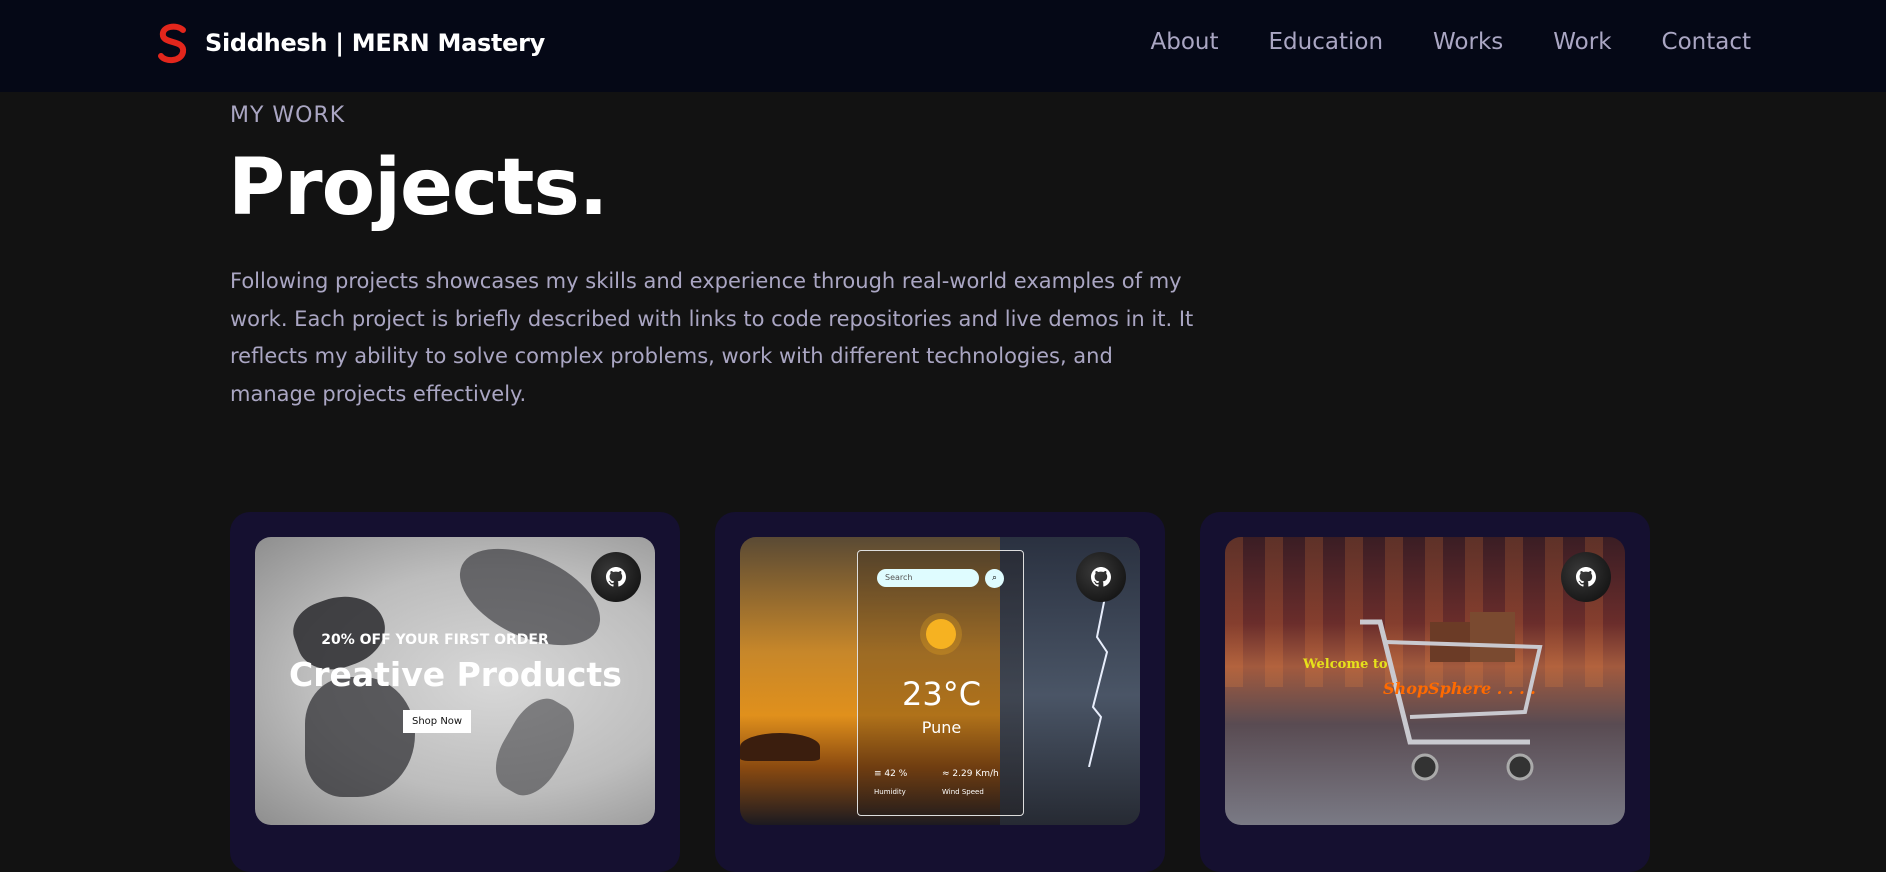 Image resolution: width=1886 pixels, height=872 pixels. Describe the element at coordinates (435, 640) in the screenshot. I see `promo-kicker: 20% OFF YOUR FIRST ORDER` at that location.